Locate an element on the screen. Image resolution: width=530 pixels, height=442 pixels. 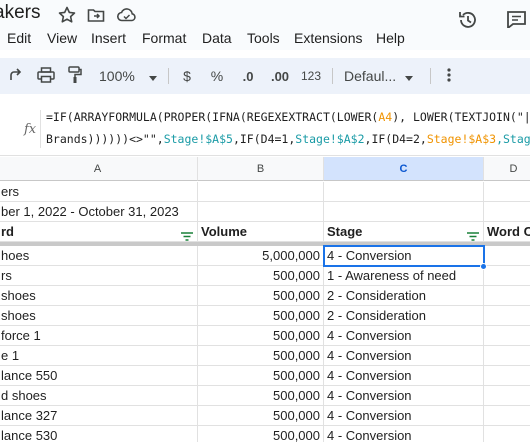
number-format-button: 123 is located at coordinates (311, 76).